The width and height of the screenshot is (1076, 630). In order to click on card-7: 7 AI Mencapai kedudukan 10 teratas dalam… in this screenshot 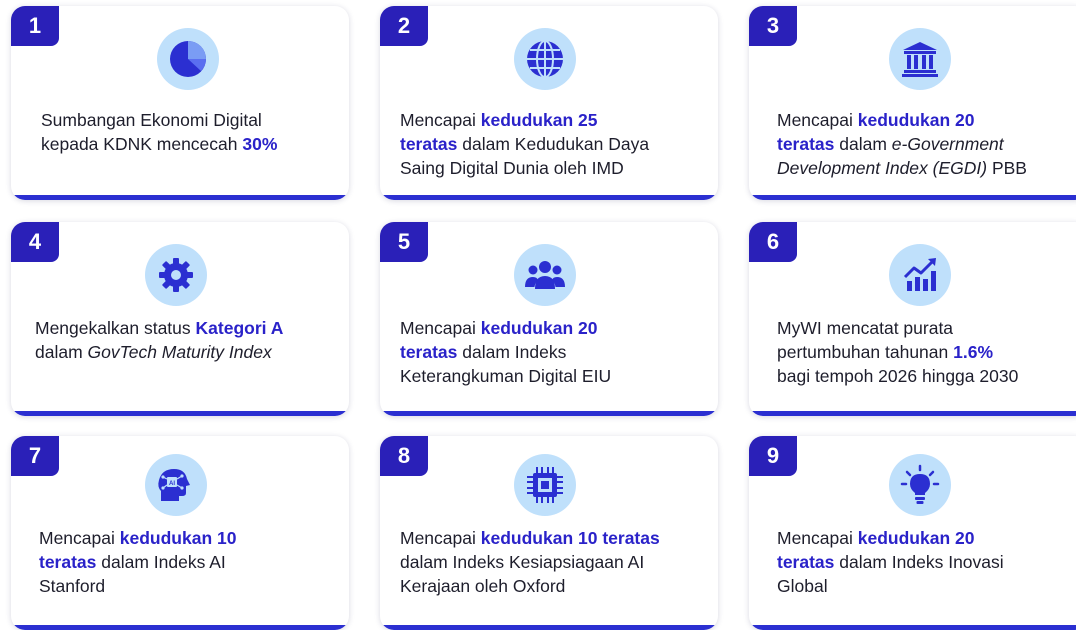, I will do `click(180, 533)`.